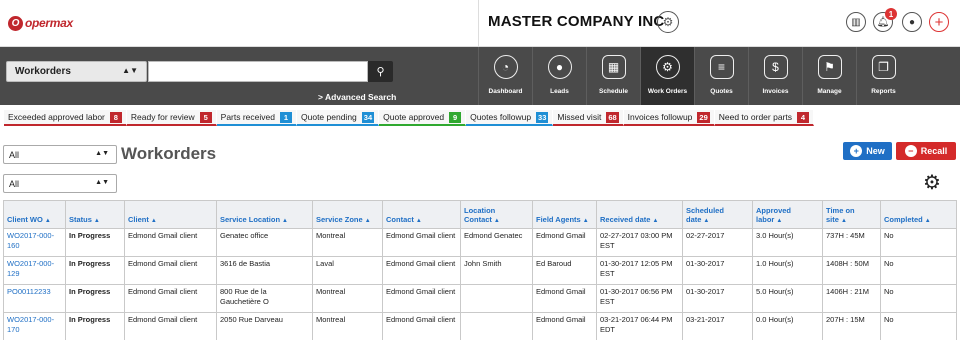  Describe the element at coordinates (856, 151) in the screenshot. I see `plus-icon: +` at that location.